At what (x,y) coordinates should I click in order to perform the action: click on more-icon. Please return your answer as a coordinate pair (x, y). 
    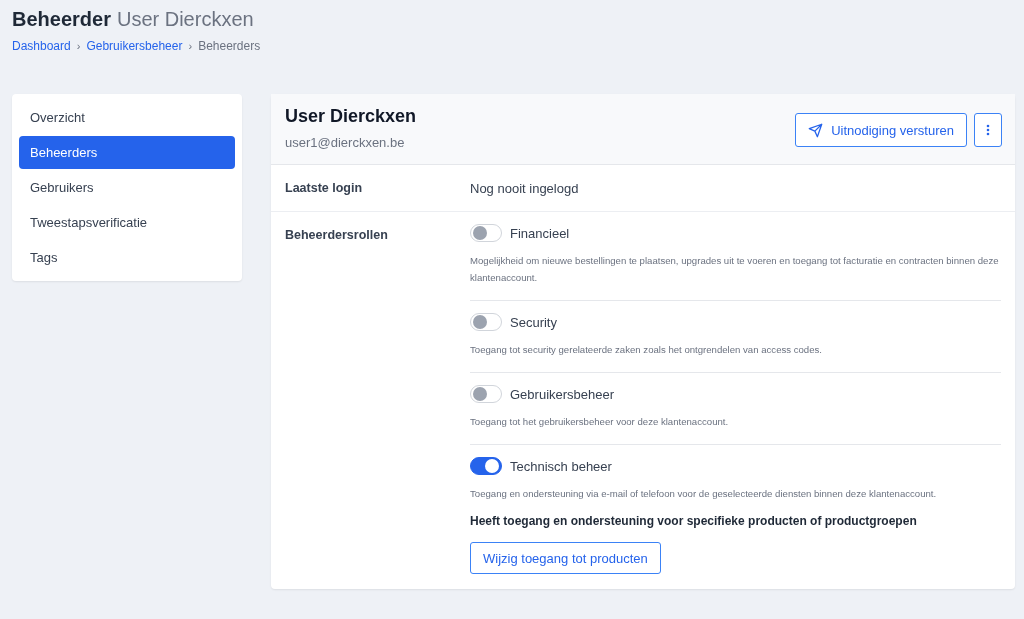
    Looking at the image, I should click on (988, 130).